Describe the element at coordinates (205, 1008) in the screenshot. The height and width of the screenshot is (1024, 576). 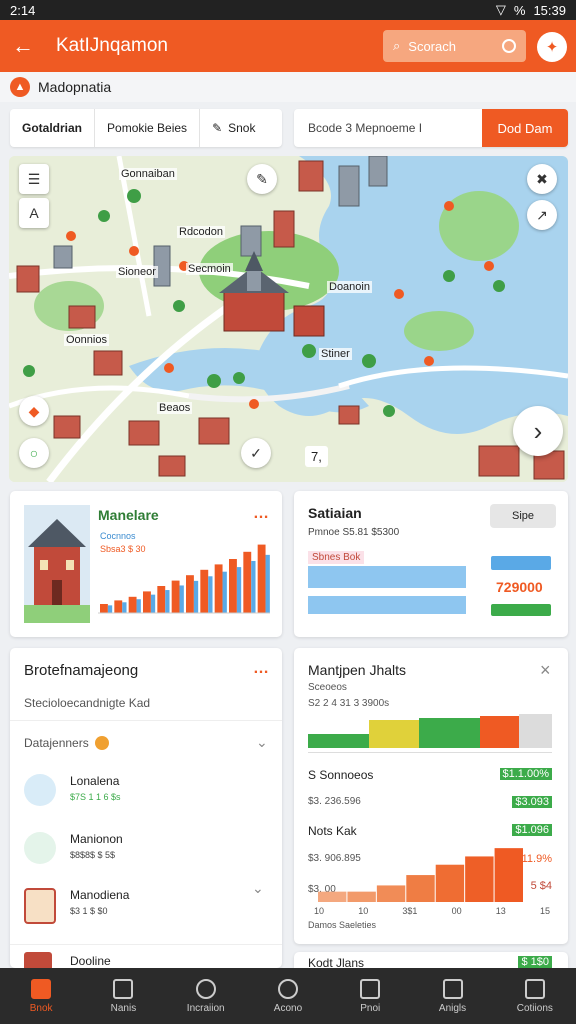
I see `nav-label: Incraiion` at that location.